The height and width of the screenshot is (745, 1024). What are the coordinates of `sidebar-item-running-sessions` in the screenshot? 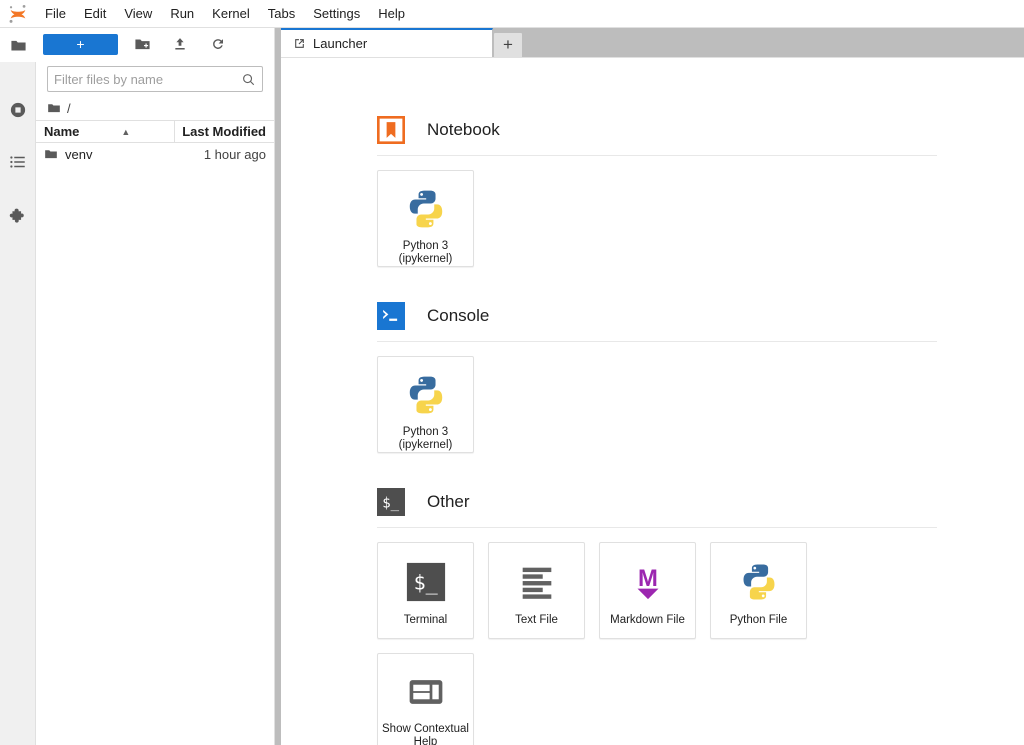 It's located at (18, 110).